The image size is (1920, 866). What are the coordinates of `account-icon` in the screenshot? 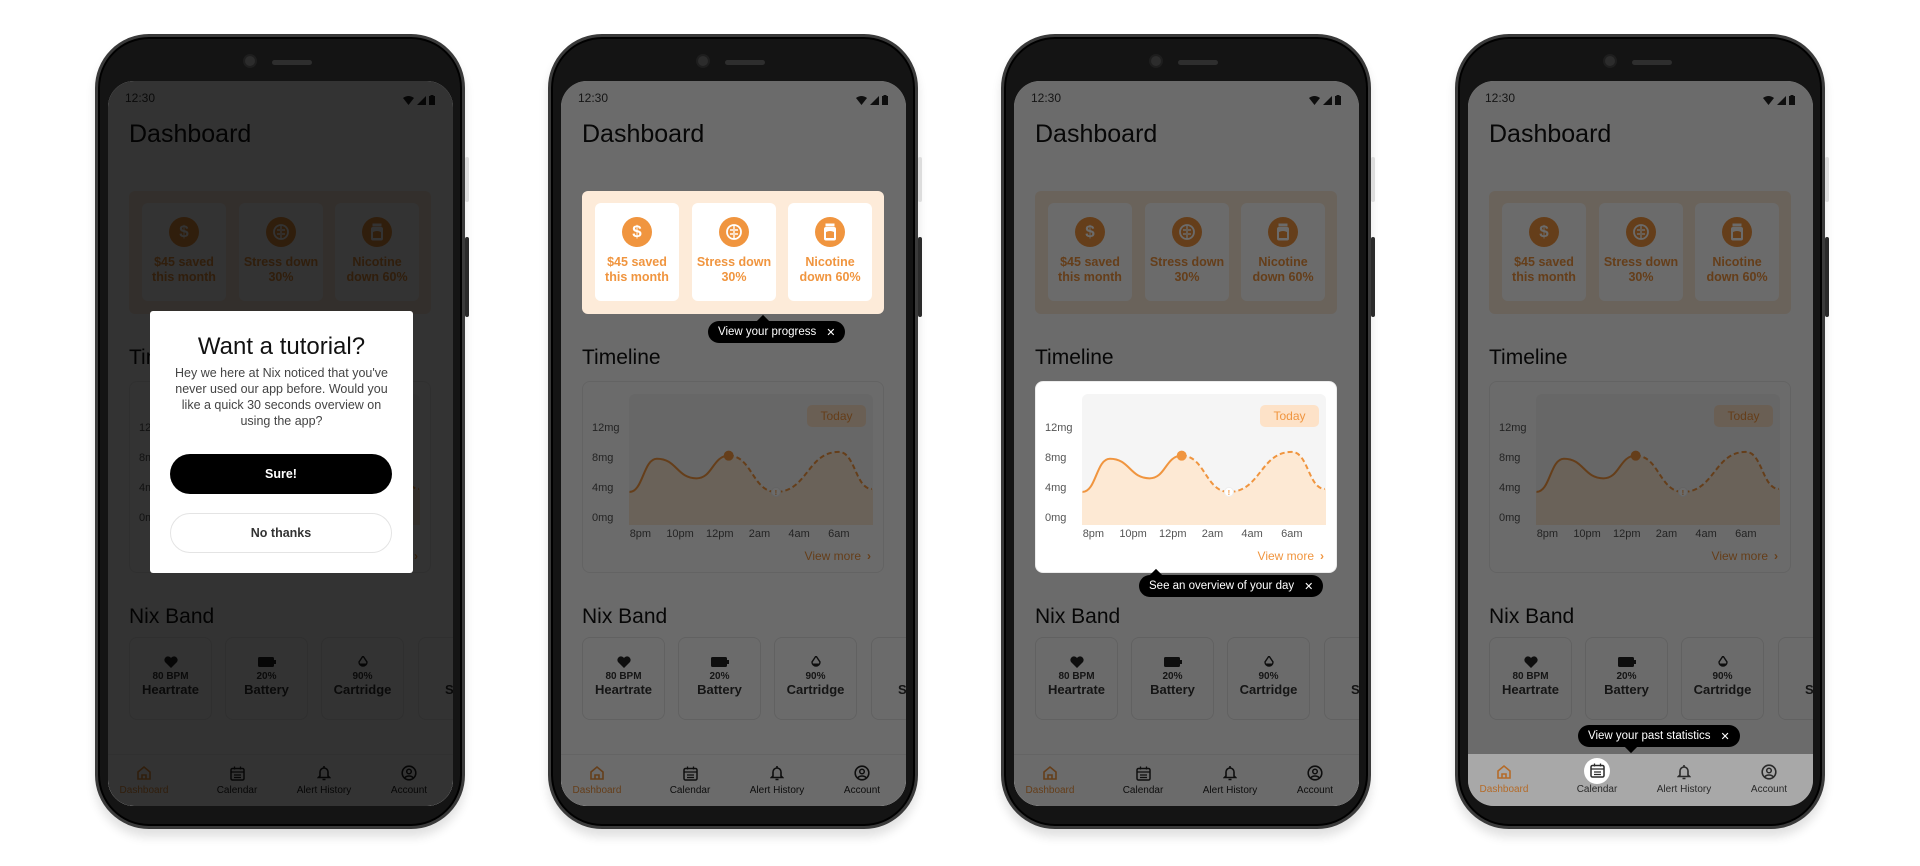 It's located at (1769, 772).